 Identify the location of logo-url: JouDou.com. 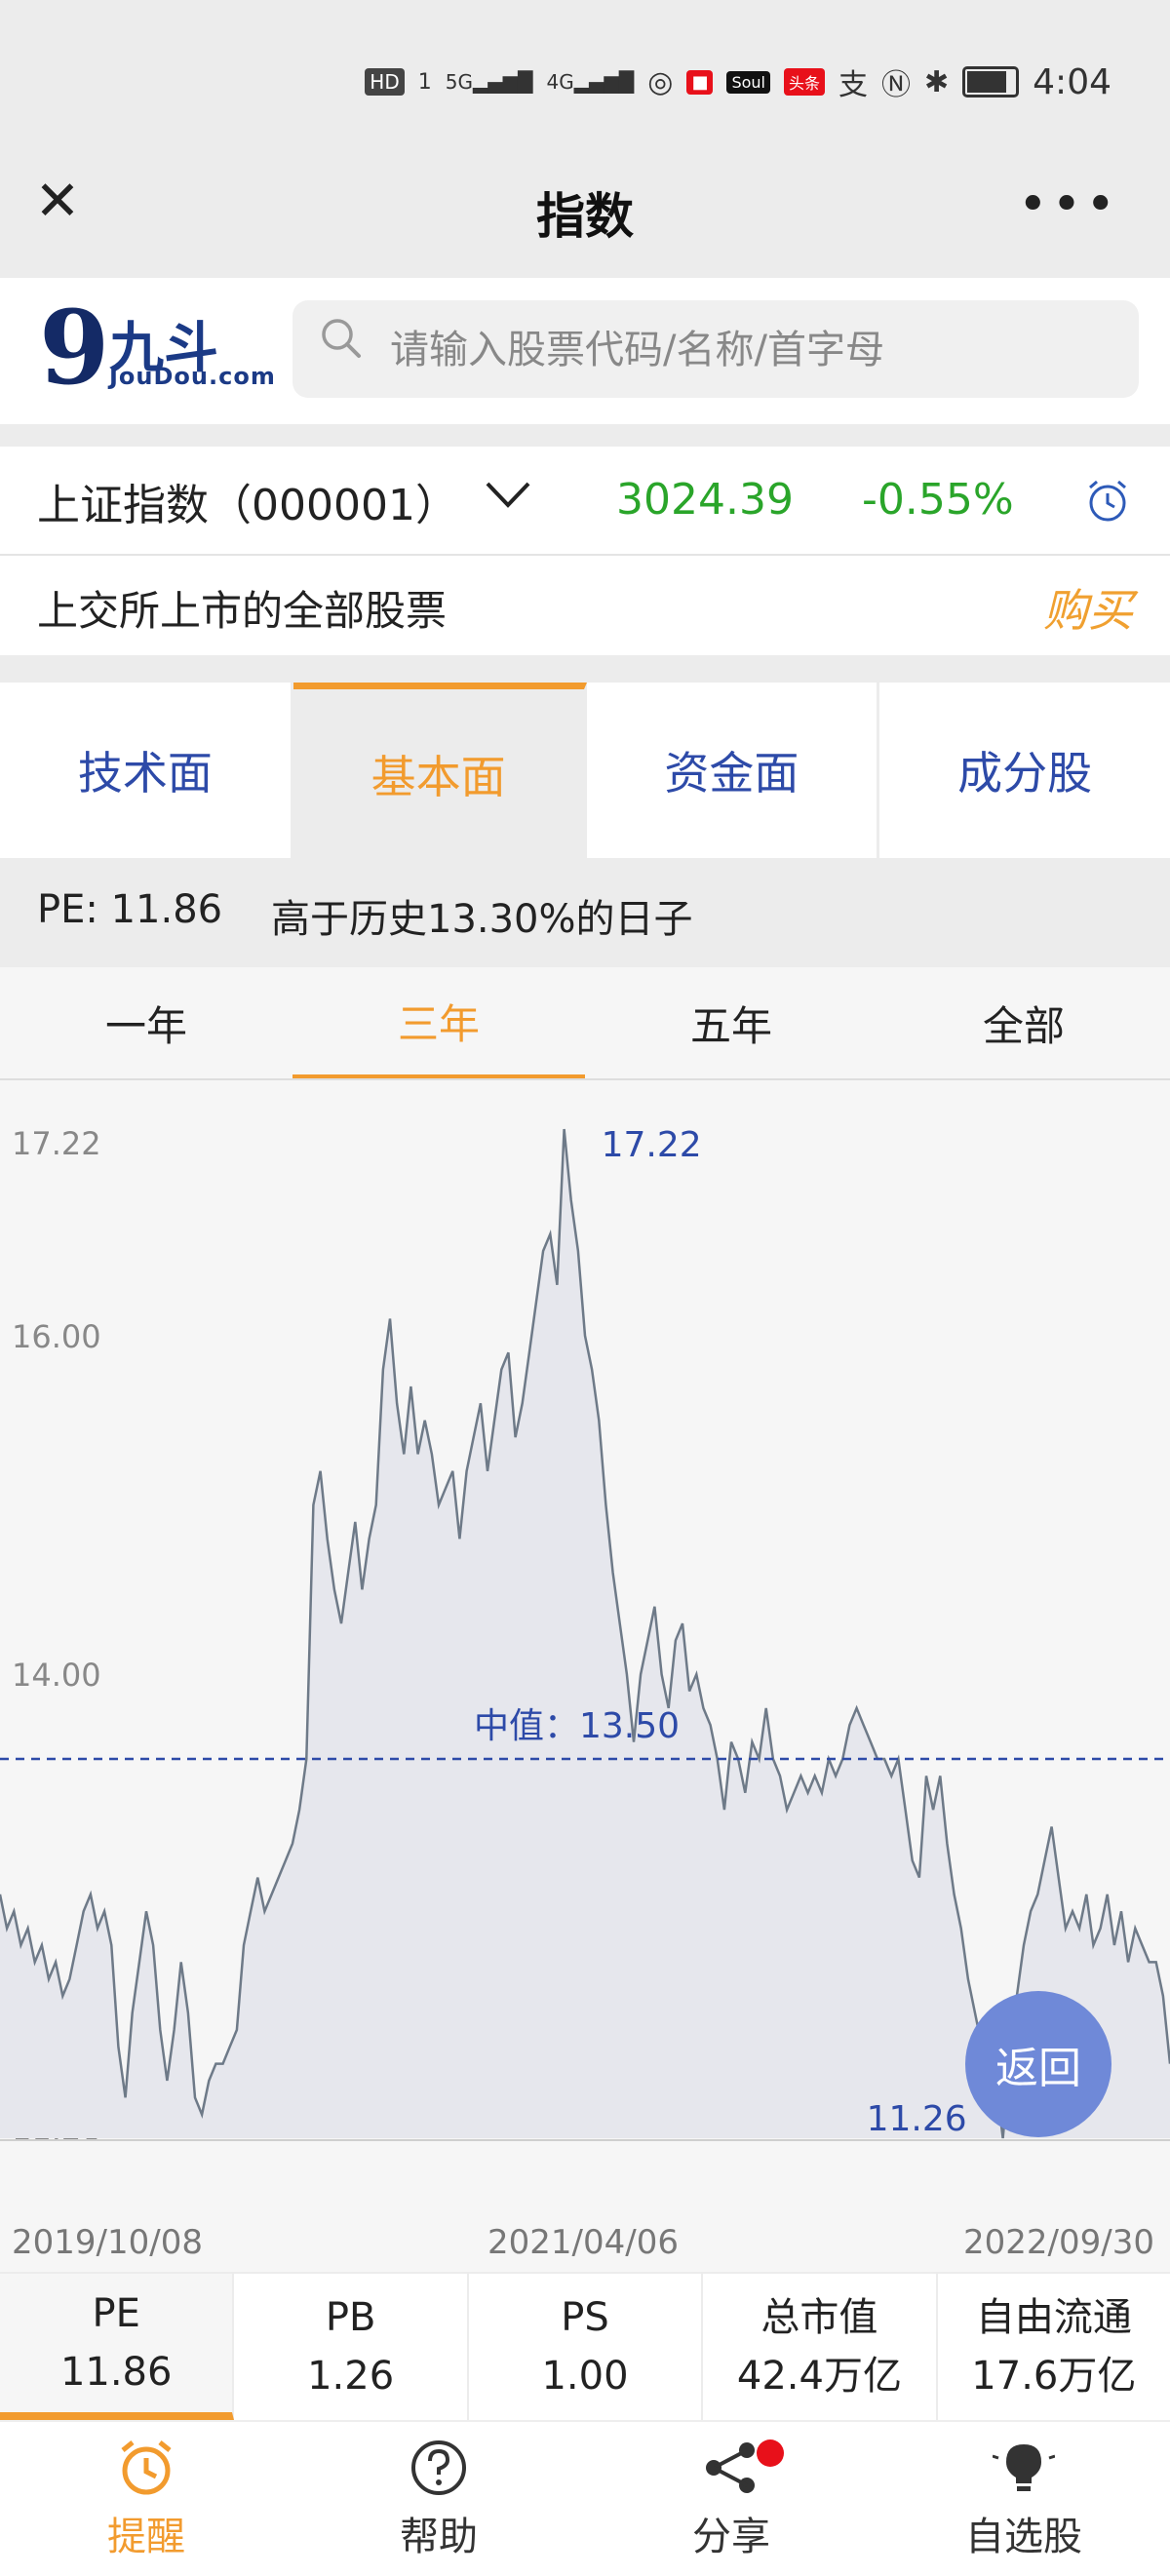
(192, 376).